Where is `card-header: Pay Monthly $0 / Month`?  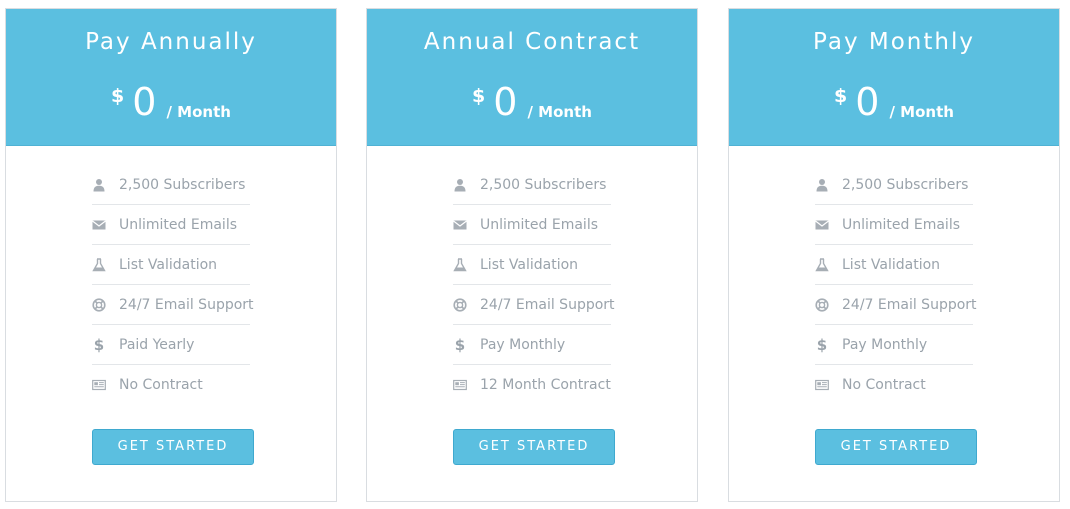
card-header: Pay Monthly $0 / Month is located at coordinates (894, 77).